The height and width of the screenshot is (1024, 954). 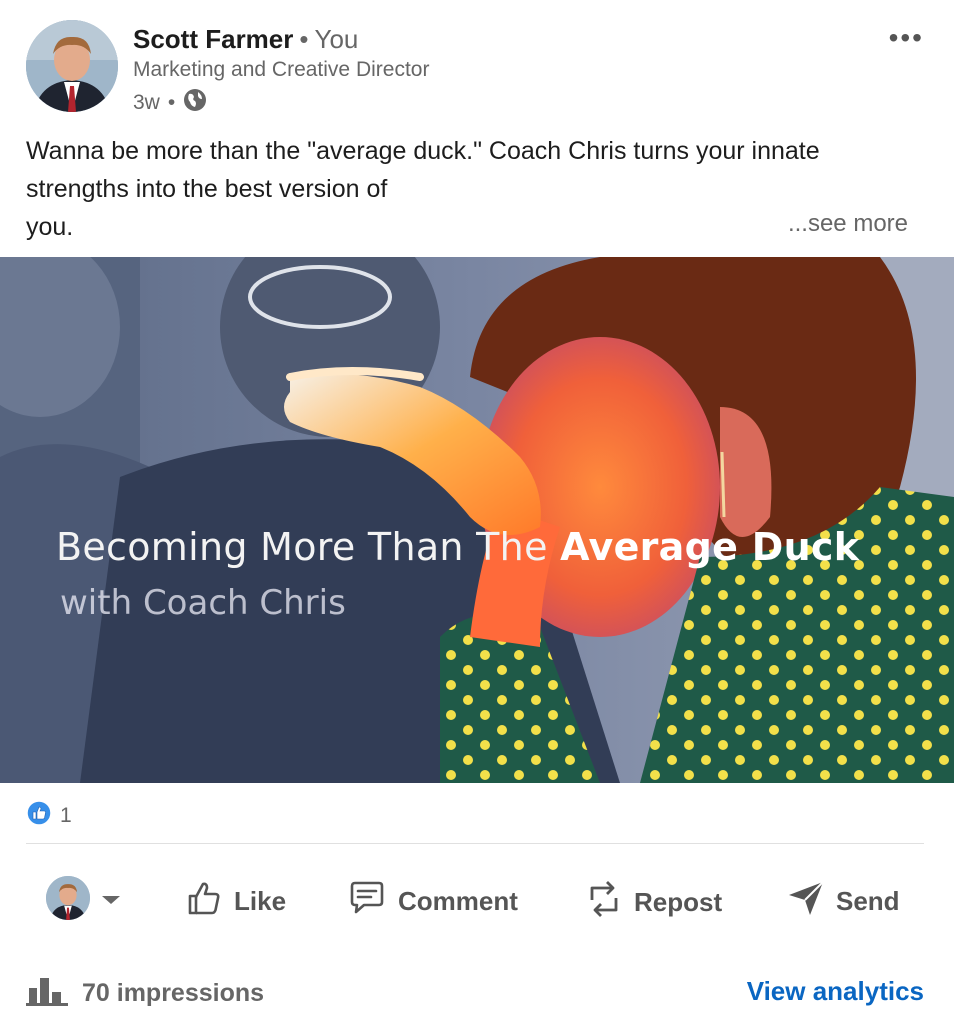 I want to click on author-avatar, so click(x=72, y=66).